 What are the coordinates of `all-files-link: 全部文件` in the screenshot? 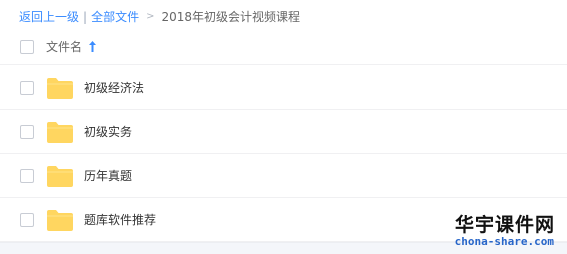 It's located at (115, 17).